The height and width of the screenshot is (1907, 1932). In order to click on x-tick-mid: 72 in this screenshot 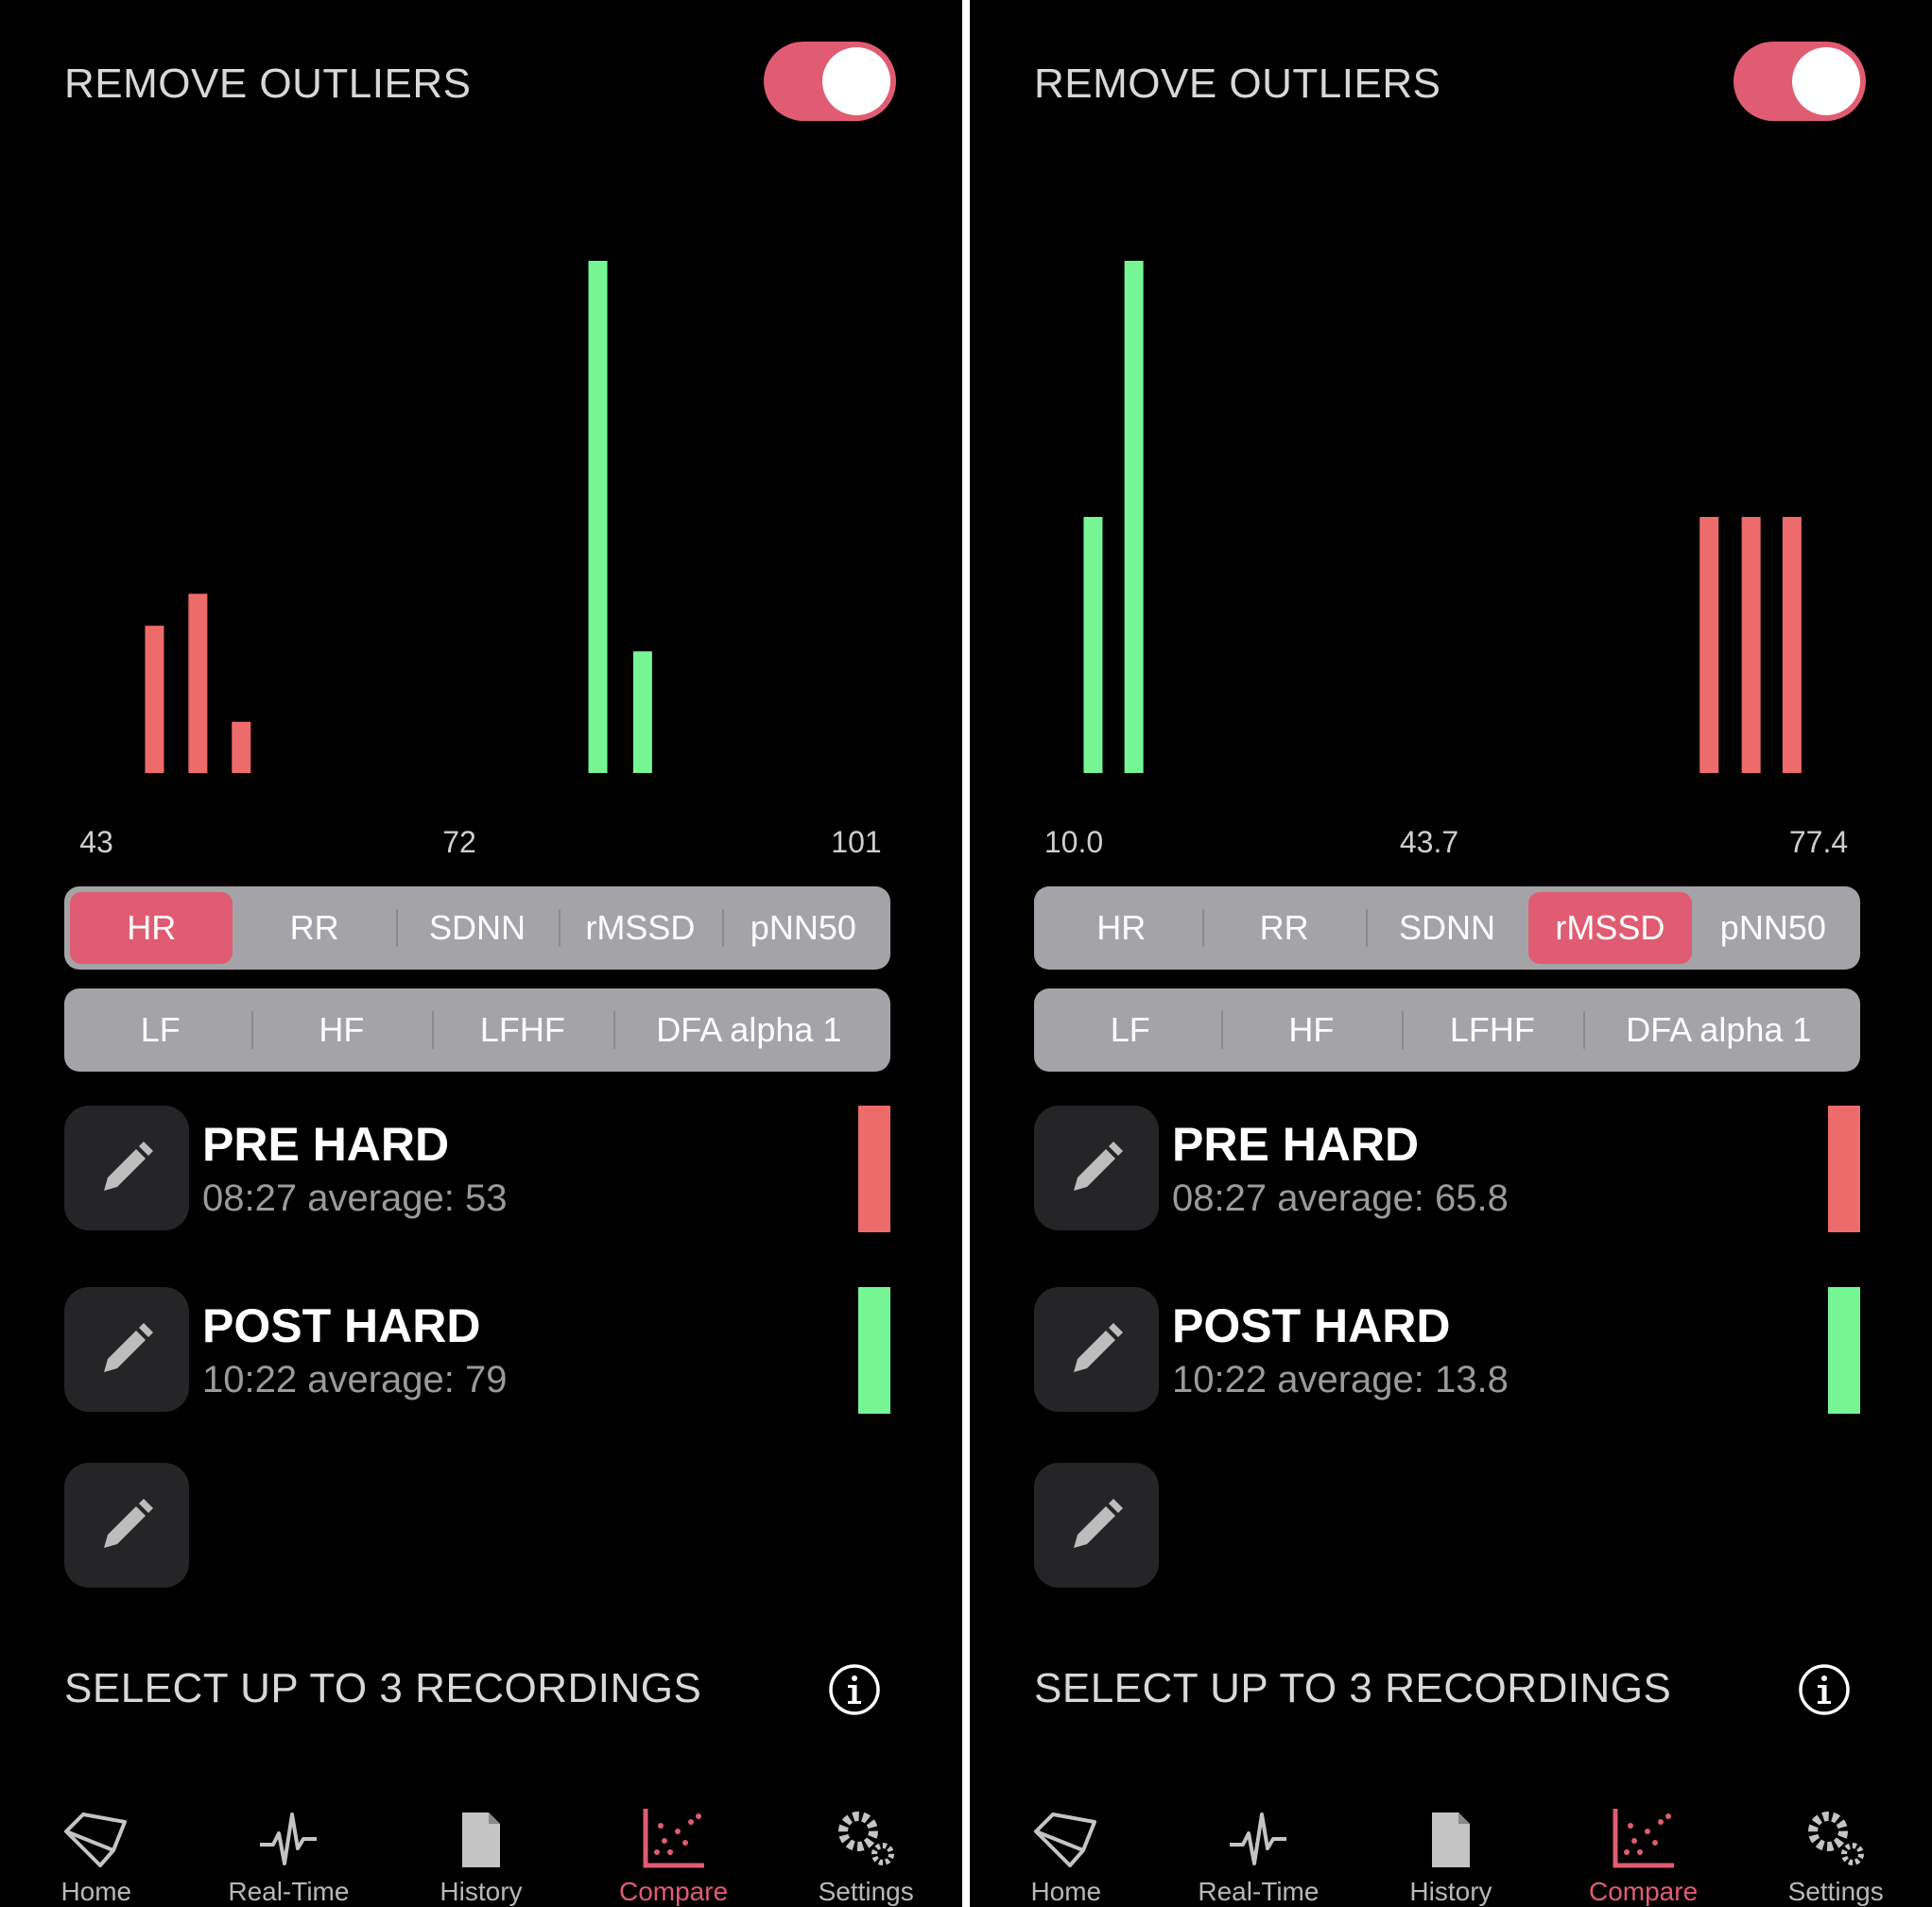, I will do `click(459, 842)`.